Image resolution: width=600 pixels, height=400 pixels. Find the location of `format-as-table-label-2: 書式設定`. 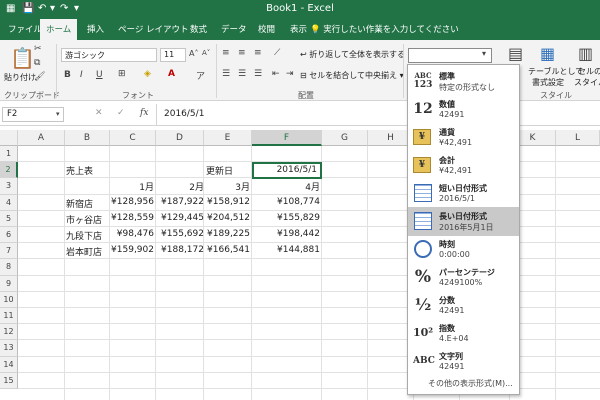

format-as-table-label-2: 書式設定 is located at coordinates (548, 82).